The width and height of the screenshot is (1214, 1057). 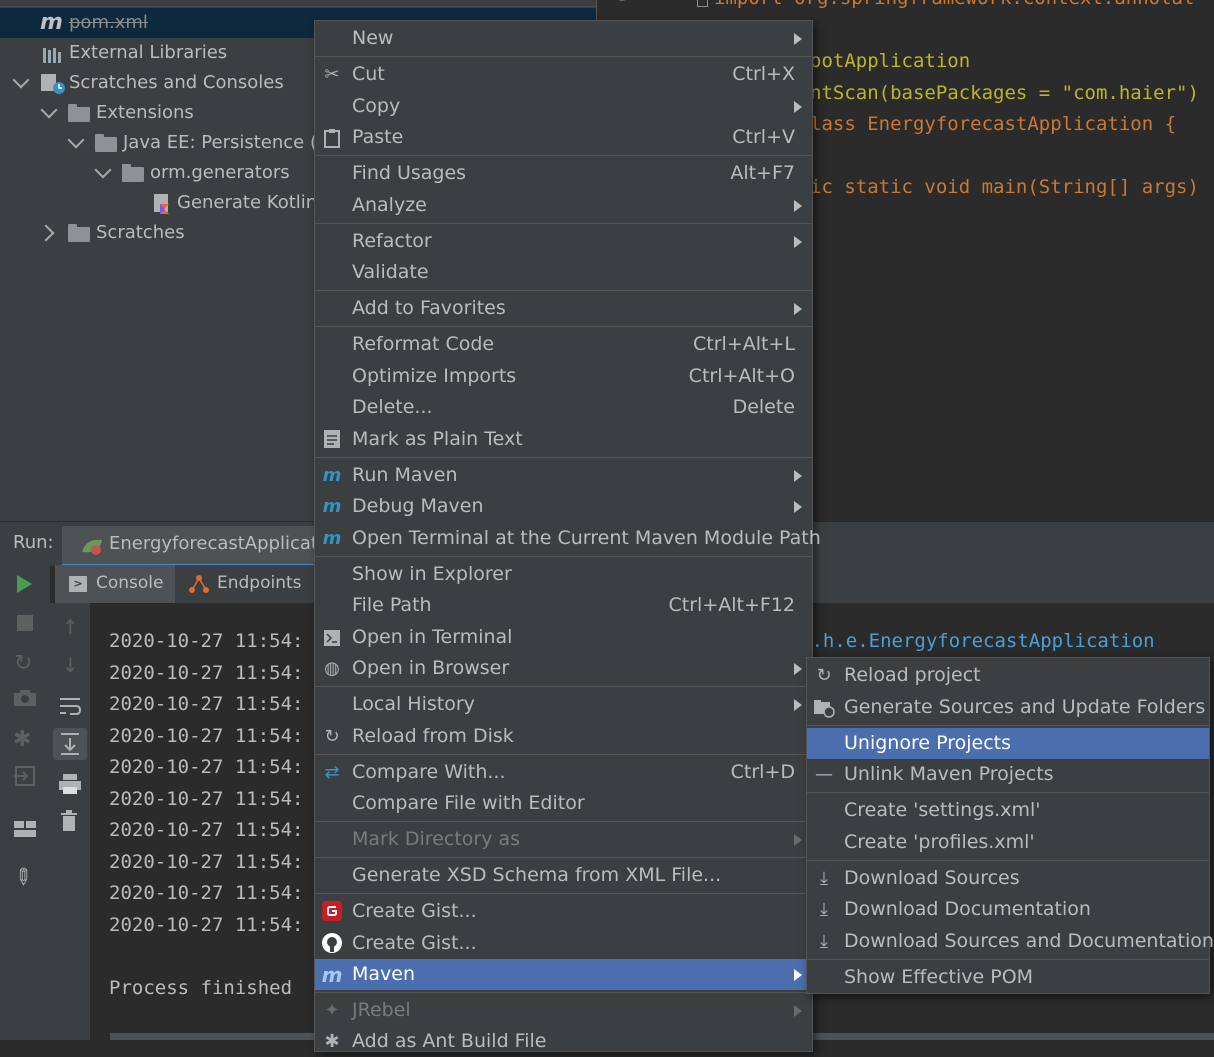 I want to click on tree-item-orm-generators: orm.generators, so click(x=160, y=173).